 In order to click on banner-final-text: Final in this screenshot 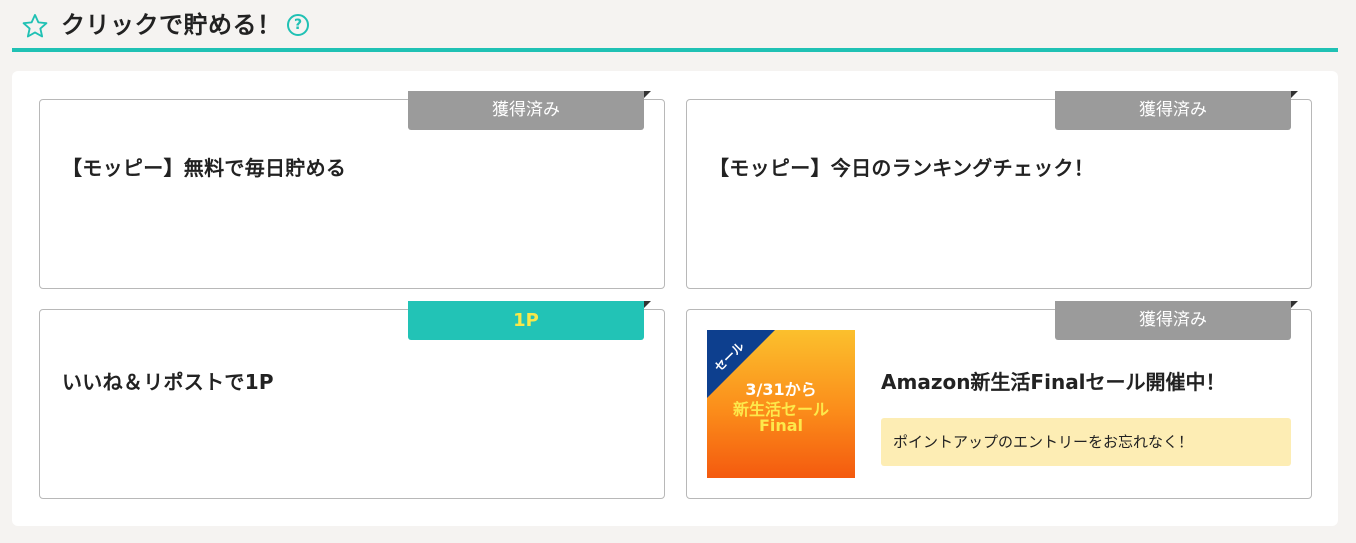, I will do `click(781, 425)`.